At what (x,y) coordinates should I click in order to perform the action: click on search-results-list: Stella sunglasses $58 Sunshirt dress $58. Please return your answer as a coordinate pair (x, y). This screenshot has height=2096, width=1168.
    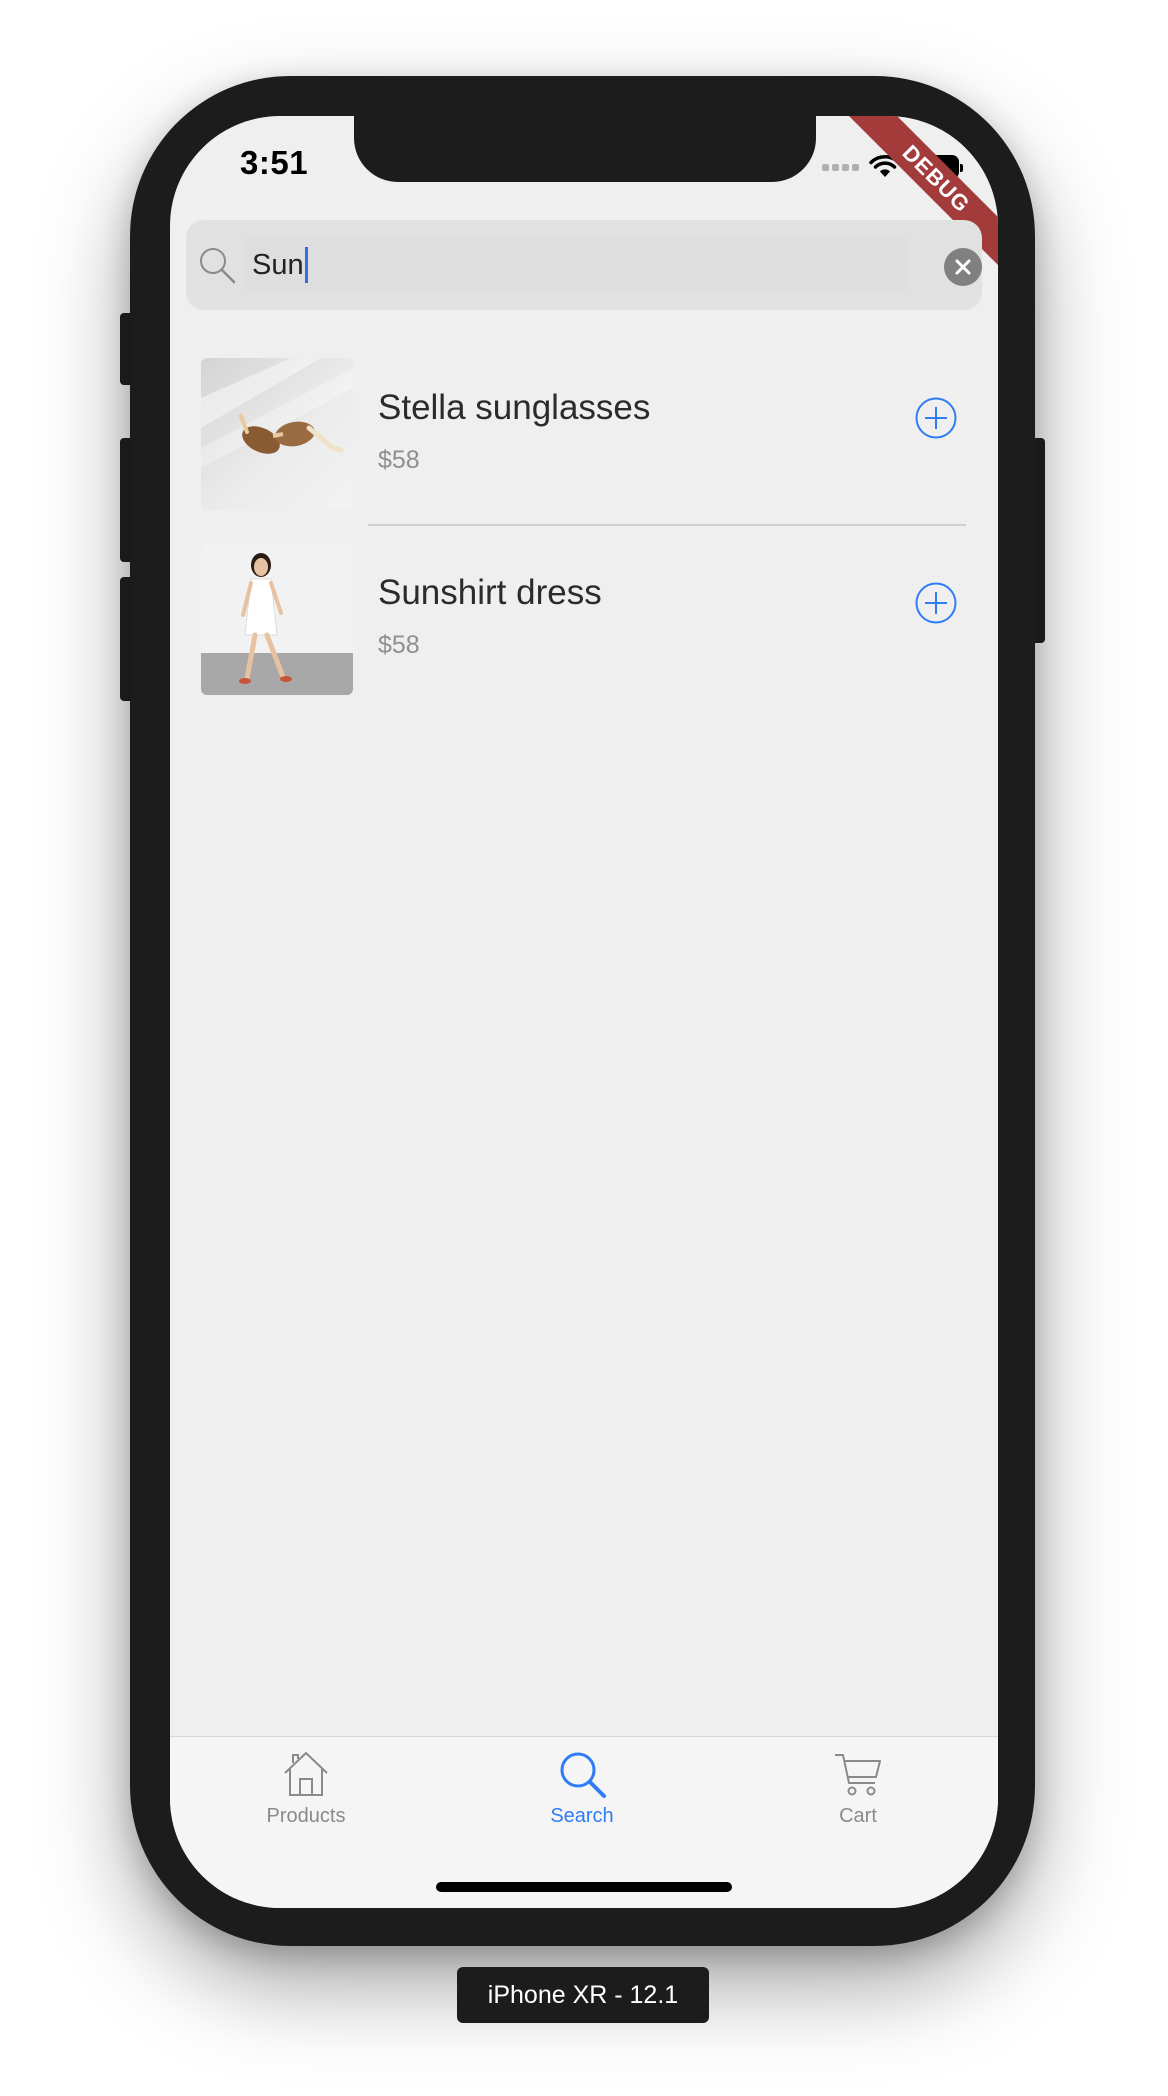
    Looking at the image, I should click on (584, 525).